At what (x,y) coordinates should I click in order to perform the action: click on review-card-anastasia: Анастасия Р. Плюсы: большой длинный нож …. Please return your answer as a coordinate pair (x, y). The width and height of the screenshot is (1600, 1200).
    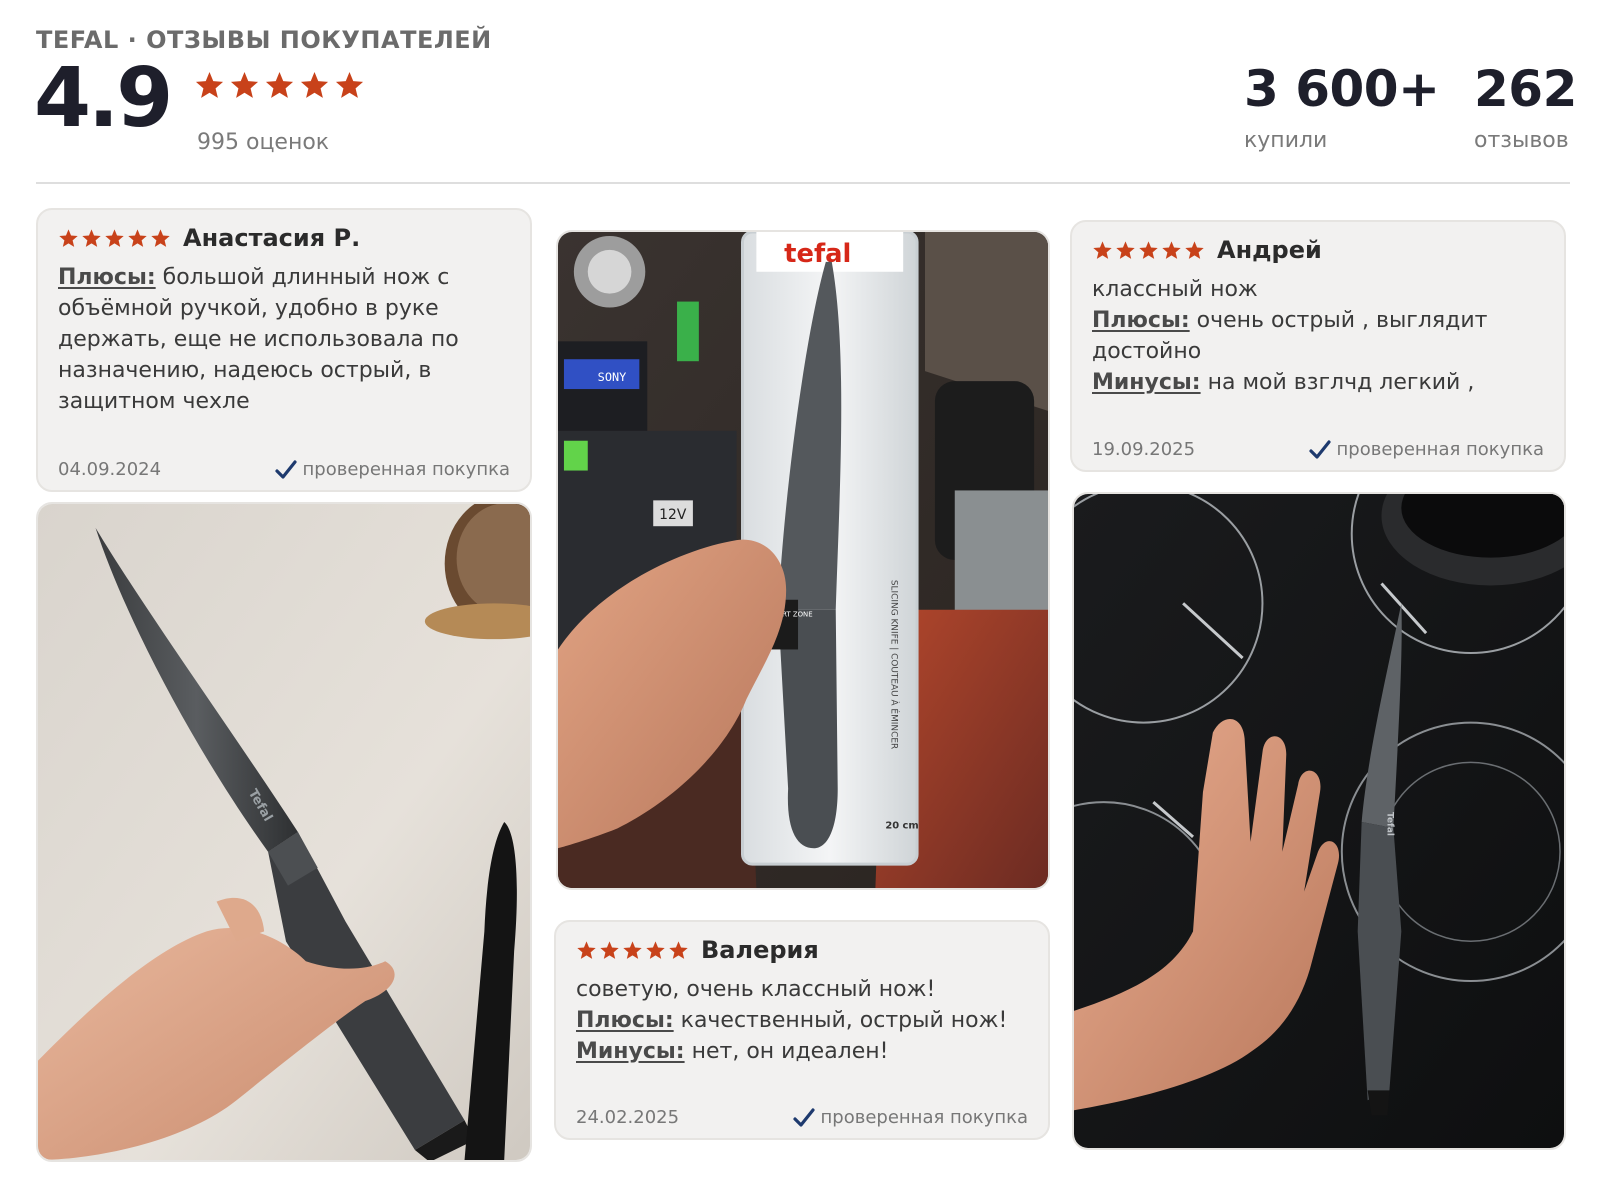
    Looking at the image, I should click on (284, 350).